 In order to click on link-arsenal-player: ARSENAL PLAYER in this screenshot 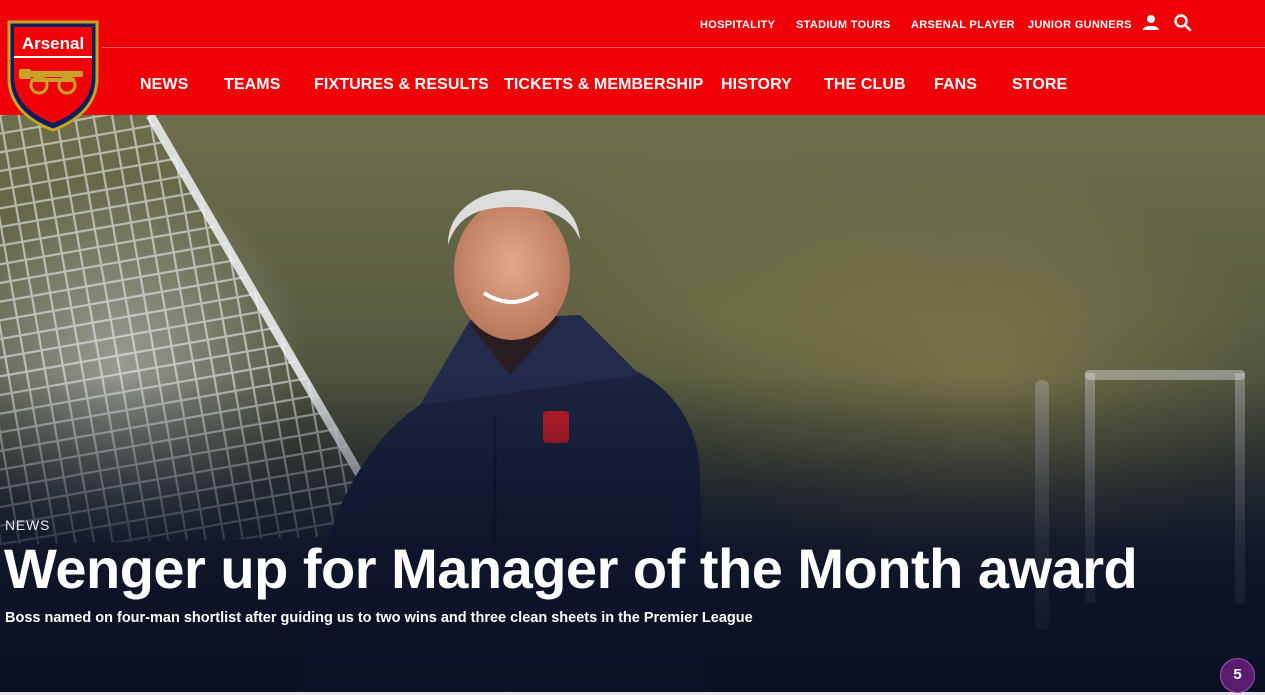, I will do `click(963, 25)`.